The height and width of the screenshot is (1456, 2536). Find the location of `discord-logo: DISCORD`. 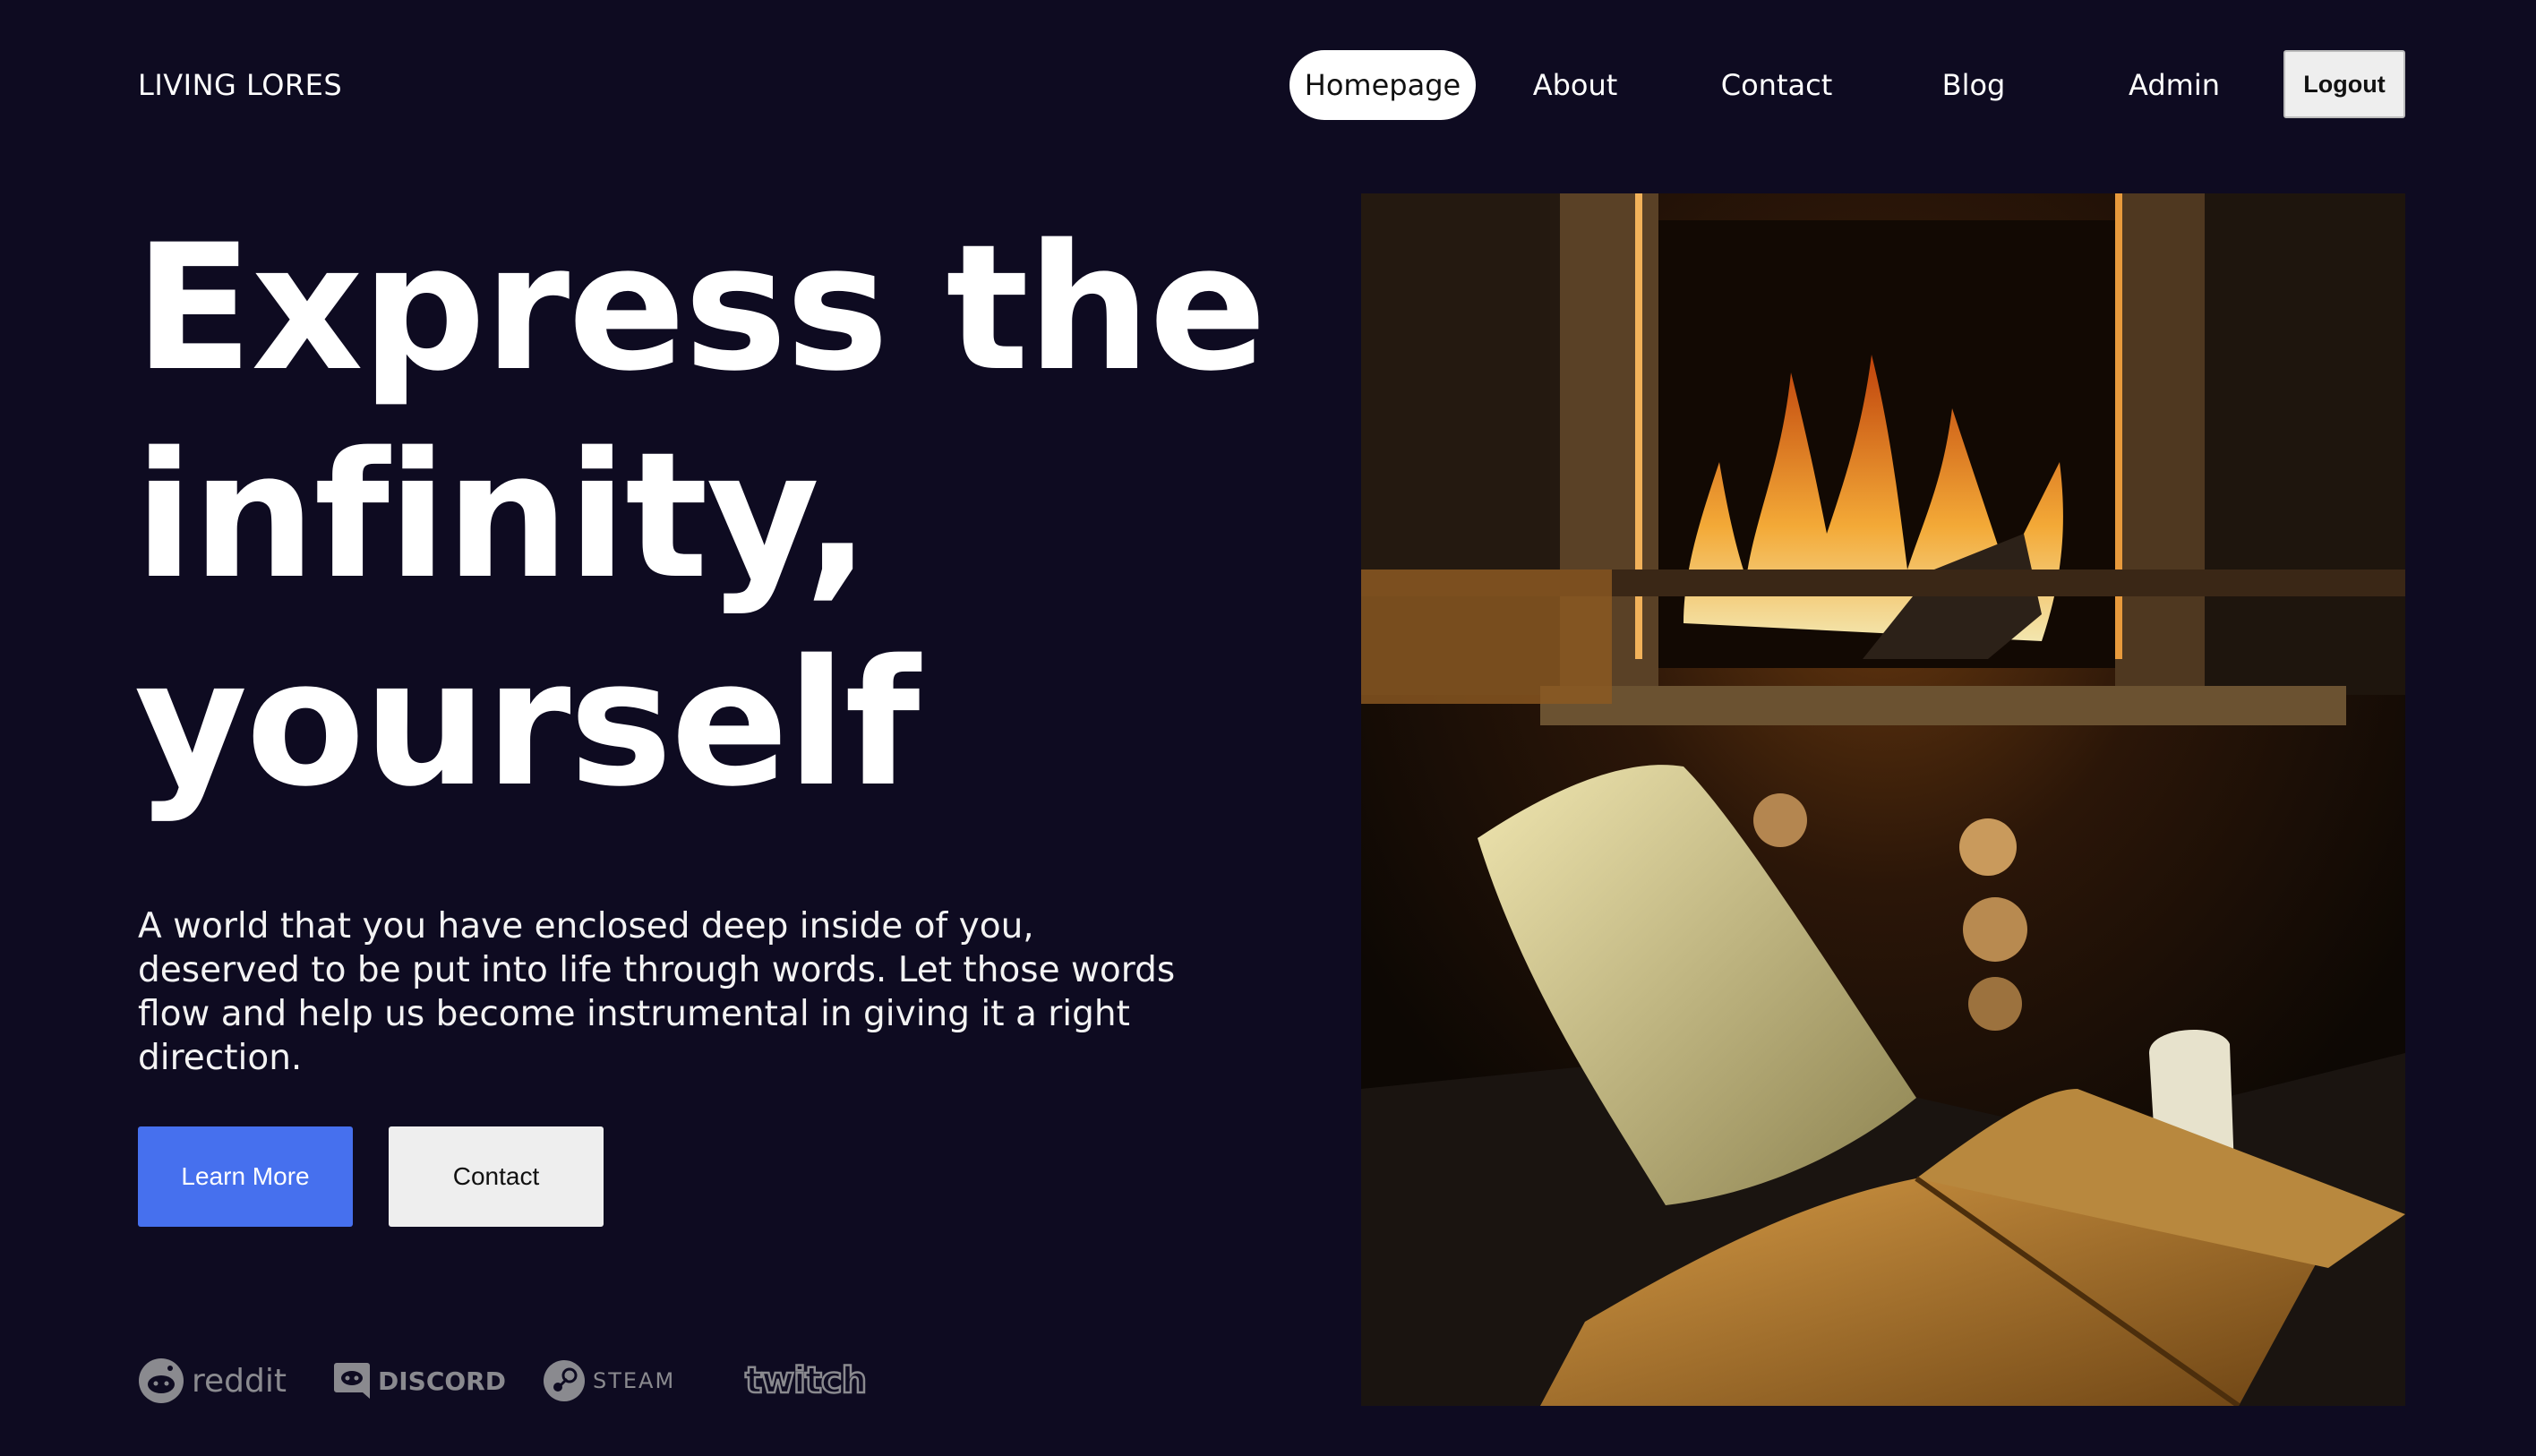

discord-logo: DISCORD is located at coordinates (419, 1381).